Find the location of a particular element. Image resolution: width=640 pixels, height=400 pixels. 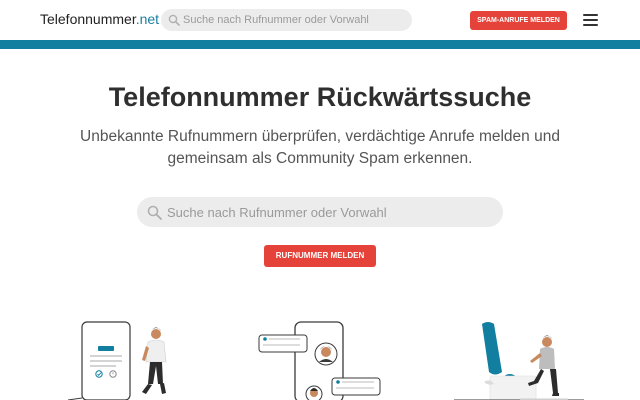

main-search-input is located at coordinates (332, 212).